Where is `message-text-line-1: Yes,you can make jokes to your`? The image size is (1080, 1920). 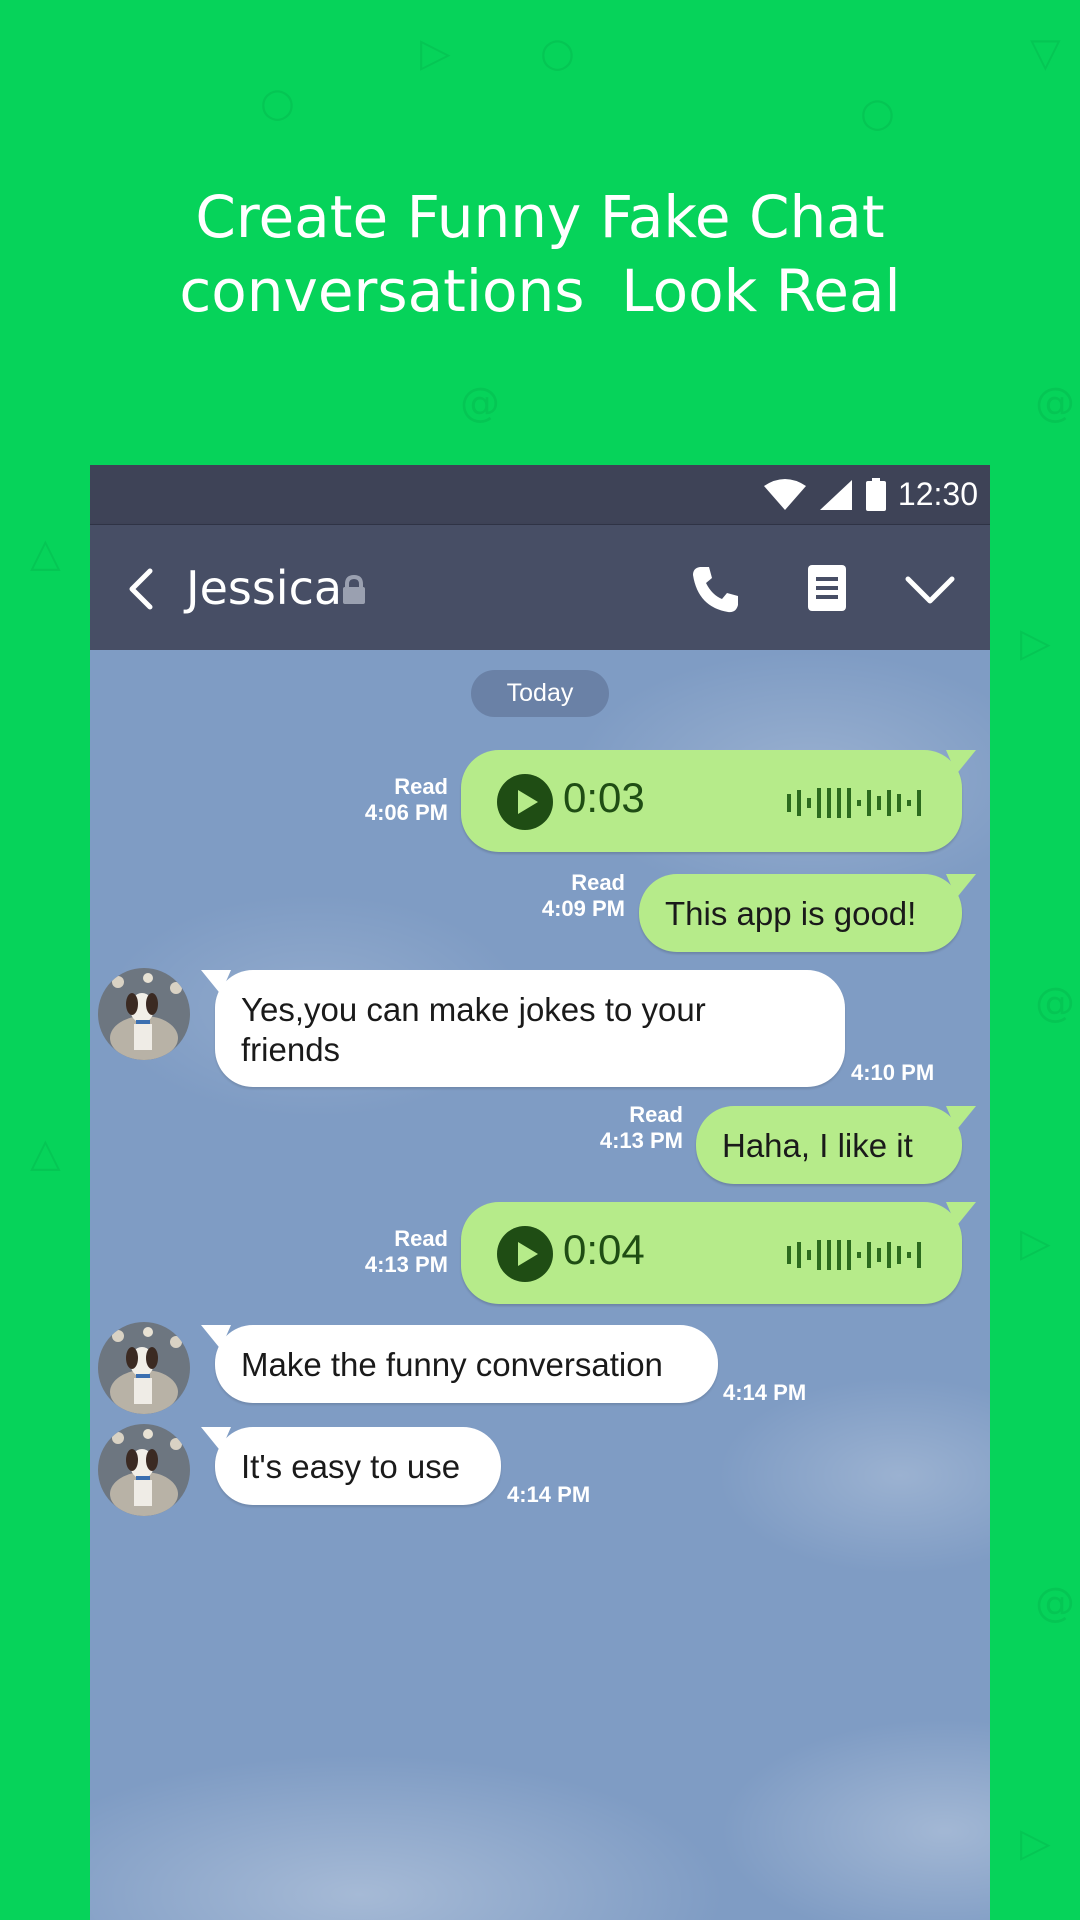
message-text-line-1: Yes,you can make jokes to your is located at coordinates (473, 1009).